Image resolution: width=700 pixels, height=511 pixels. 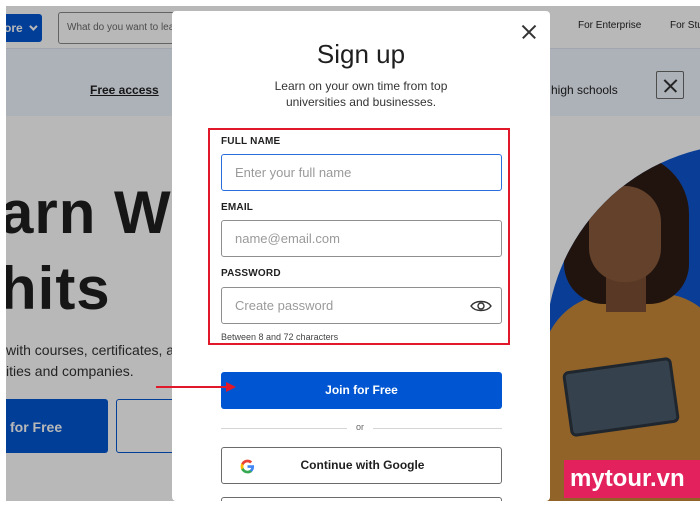 What do you see at coordinates (251, 141) in the screenshot?
I see `full-name-label: FULL NAME` at bounding box center [251, 141].